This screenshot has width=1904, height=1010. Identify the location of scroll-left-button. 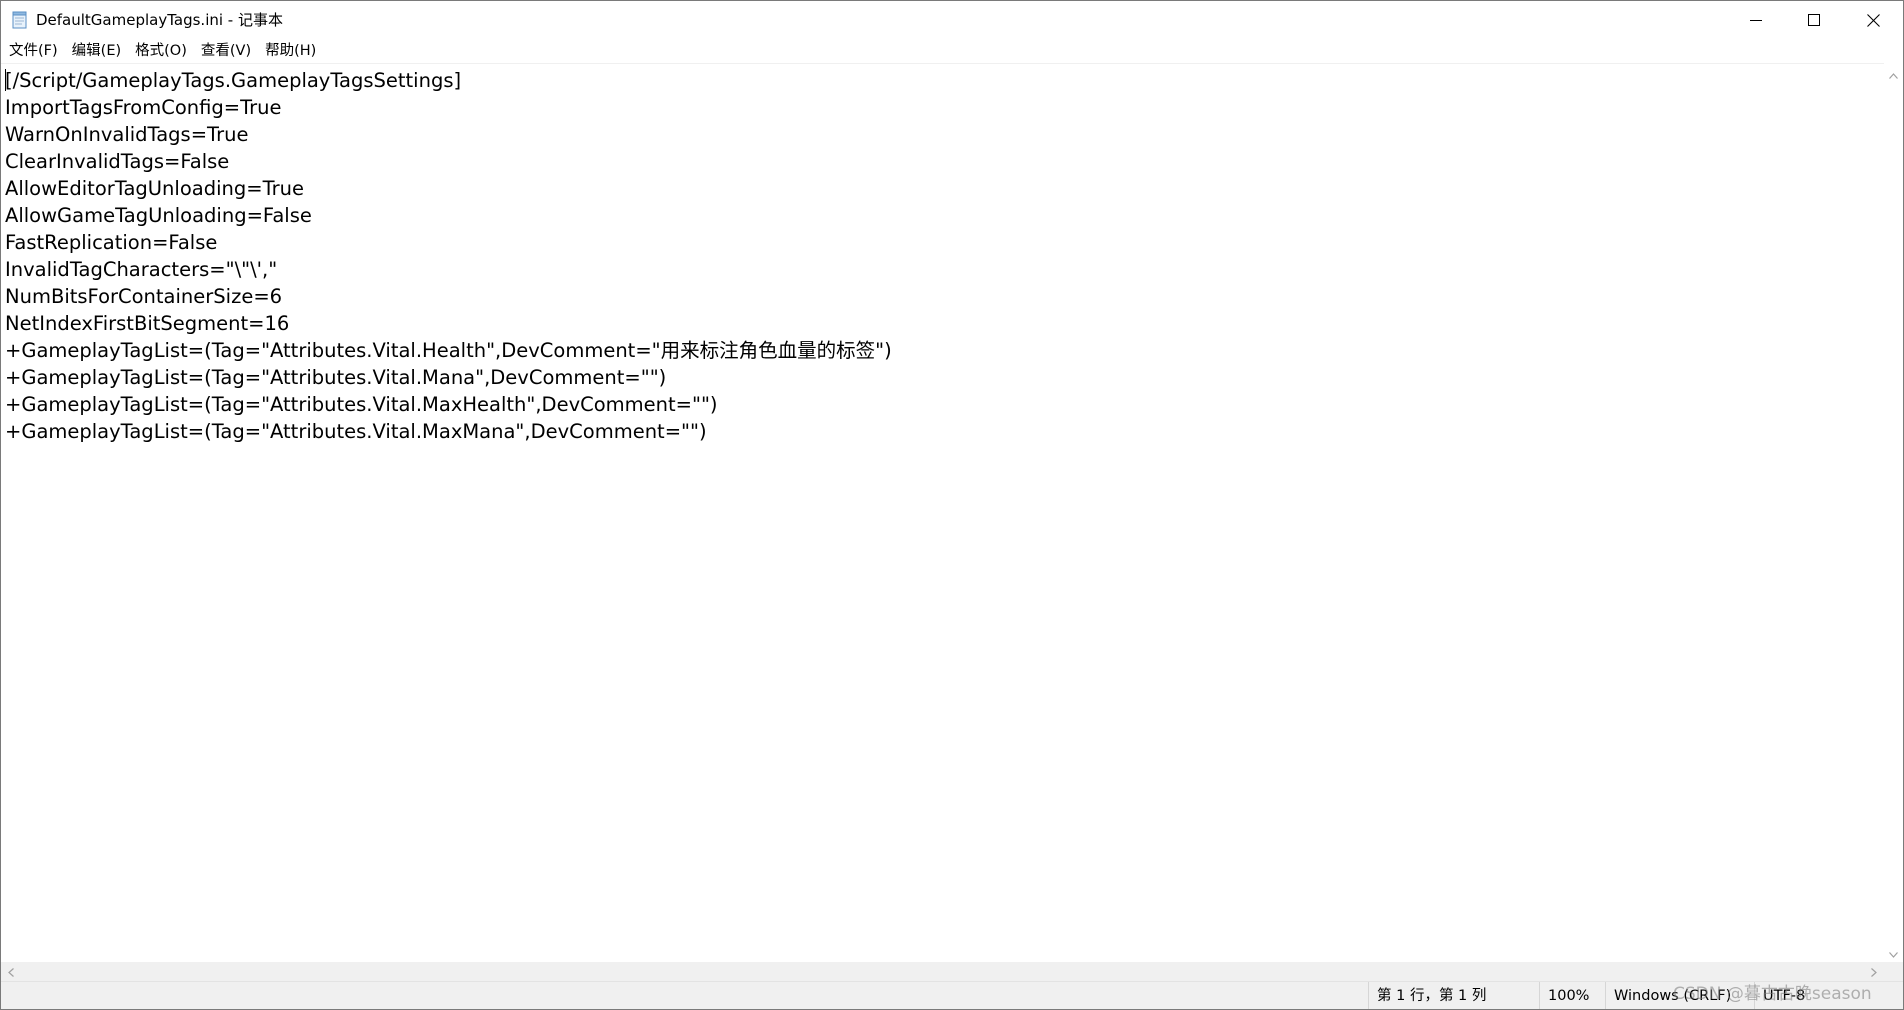
(11, 971).